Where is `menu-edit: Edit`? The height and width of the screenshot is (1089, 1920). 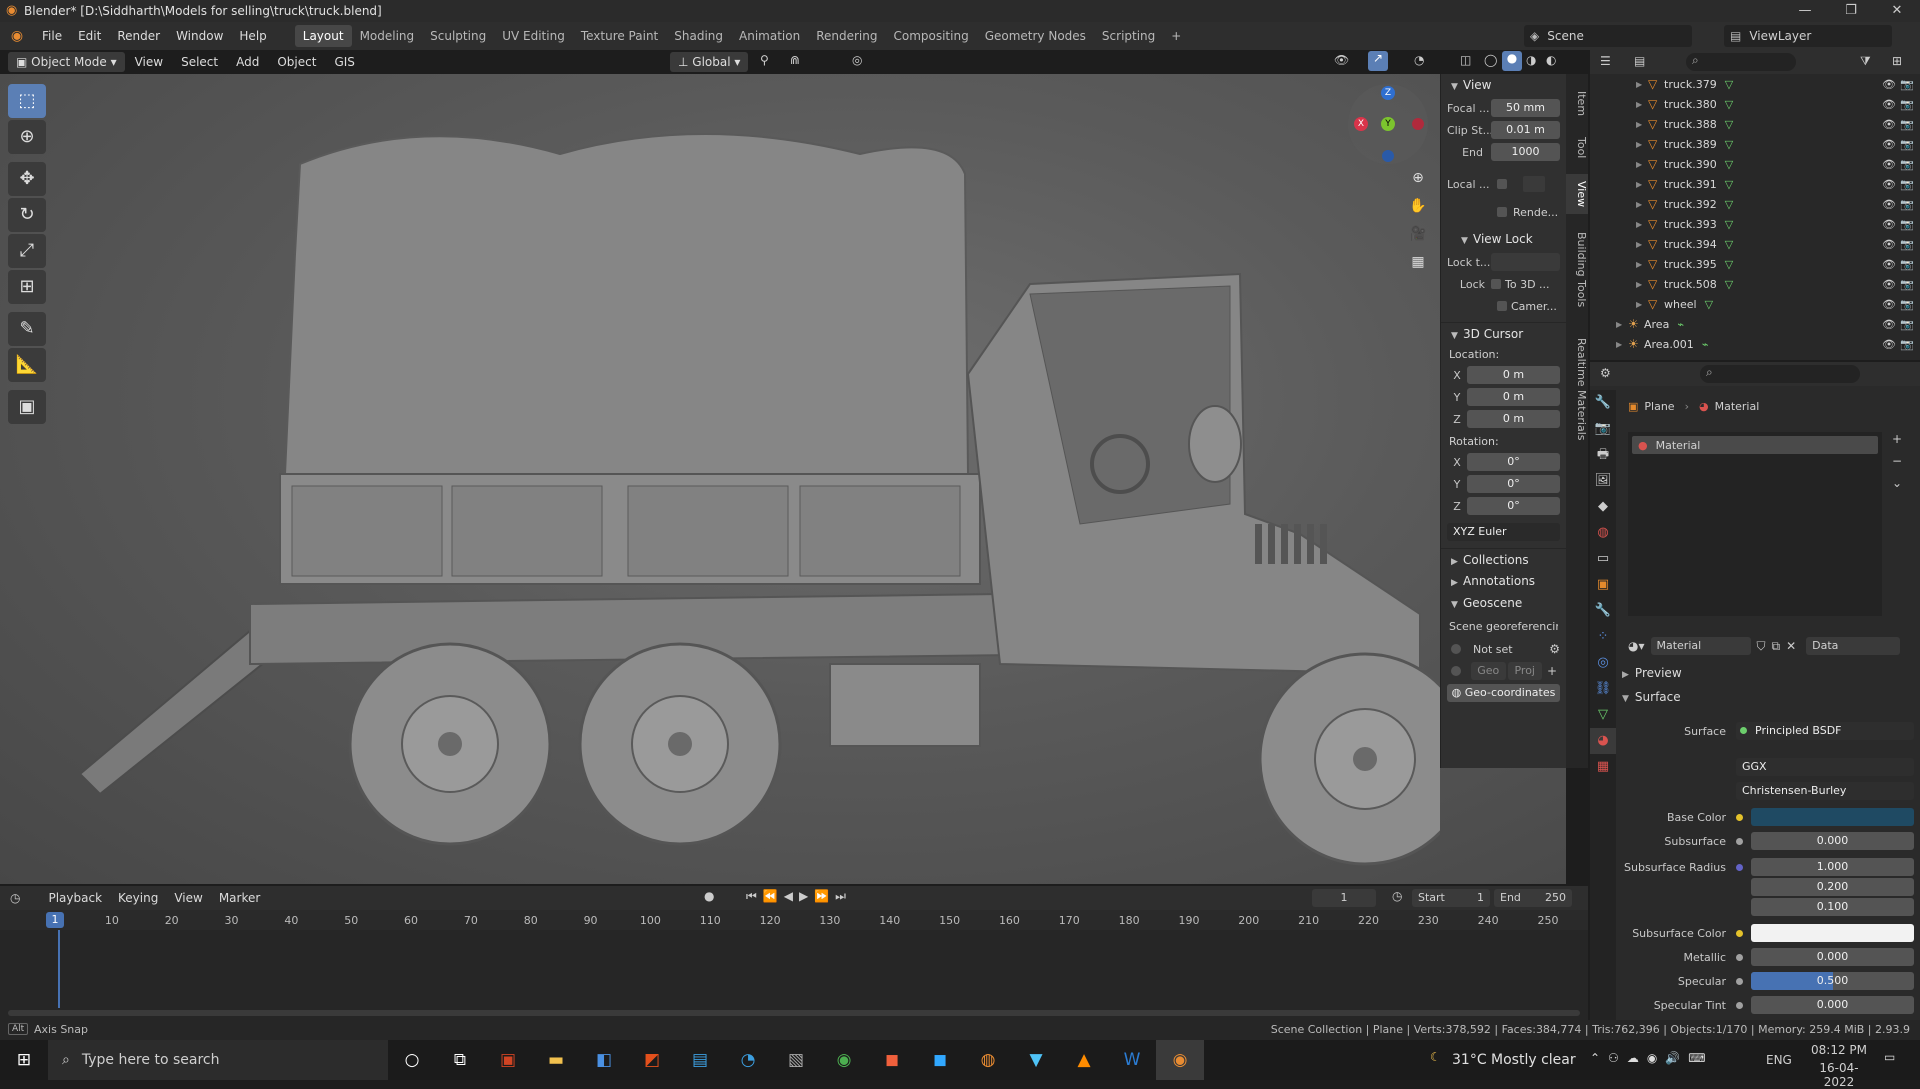 menu-edit: Edit is located at coordinates (89, 36).